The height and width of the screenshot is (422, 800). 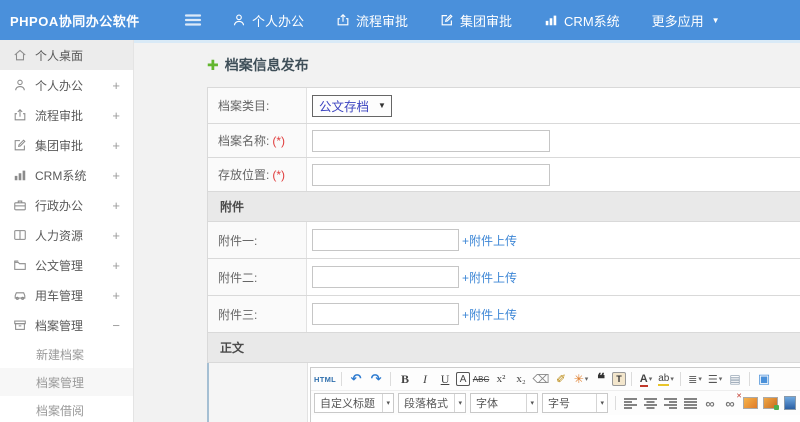 What do you see at coordinates (432, 403) in the screenshot?
I see `paragraph-format-select: 段落格式 ▾` at bounding box center [432, 403].